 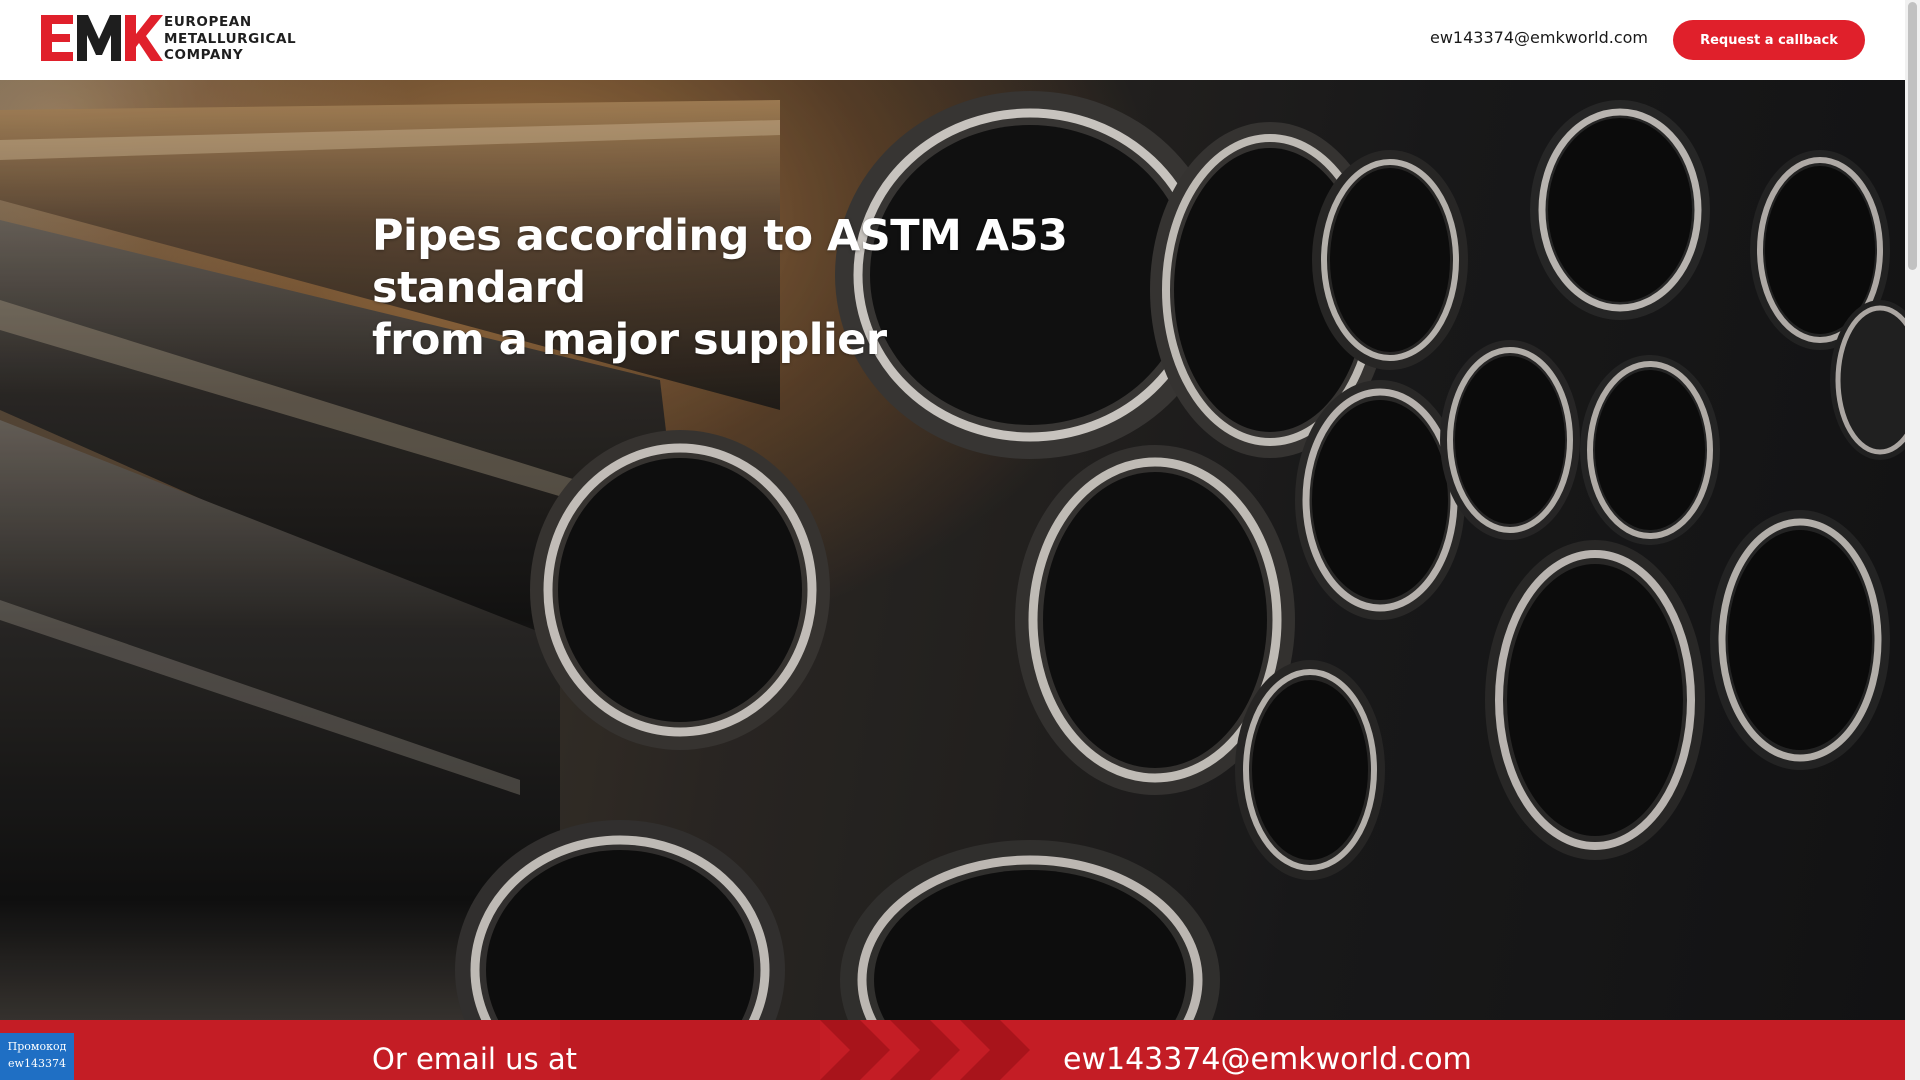 I want to click on hero-title-line-2: from a major supplier, so click(x=629, y=340).